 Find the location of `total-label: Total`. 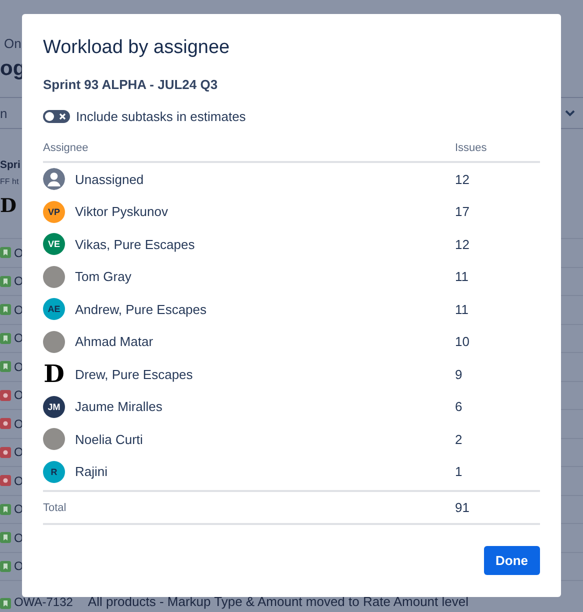

total-label: Total is located at coordinates (55, 508).